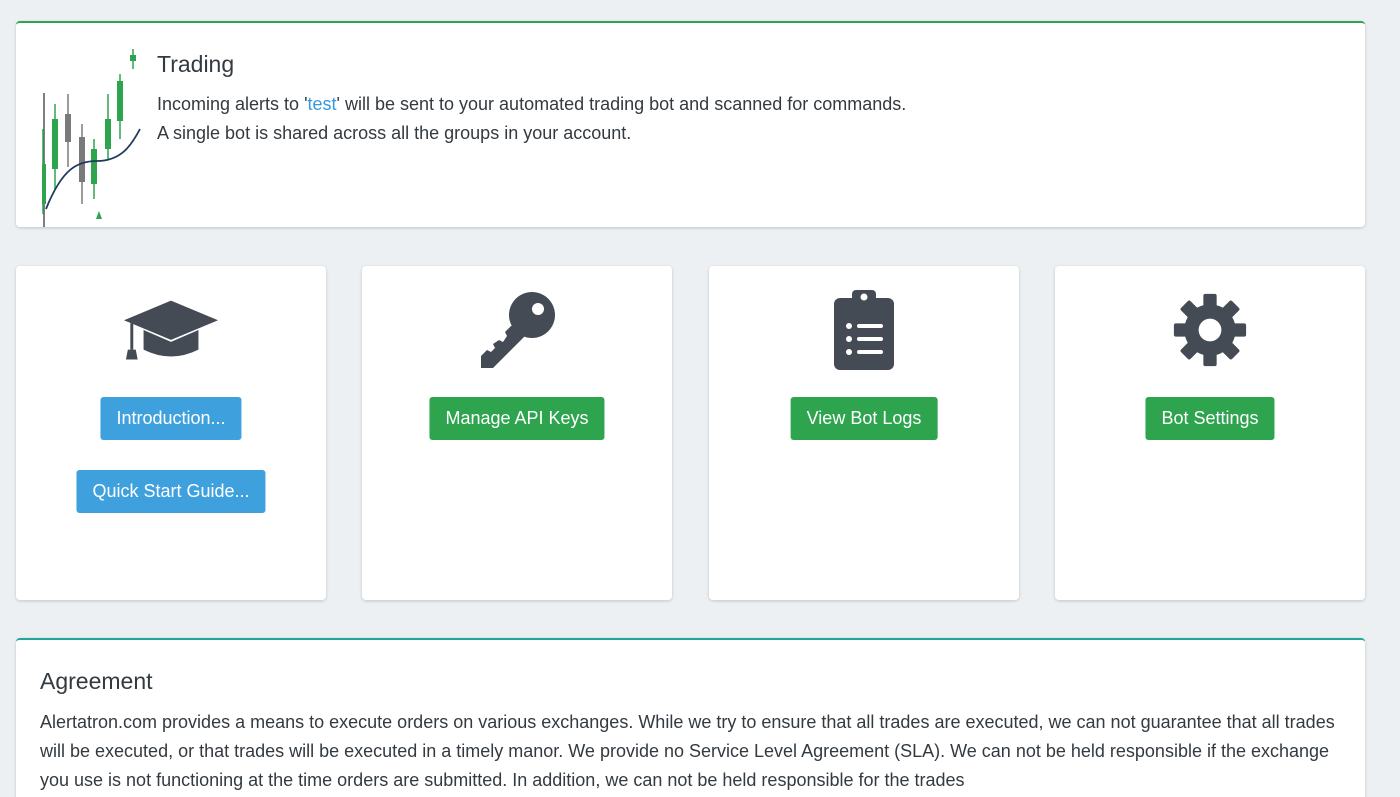 Image resolution: width=1400 pixels, height=797 pixels. I want to click on view-bot-logs-button: View Bot Logs, so click(864, 418).